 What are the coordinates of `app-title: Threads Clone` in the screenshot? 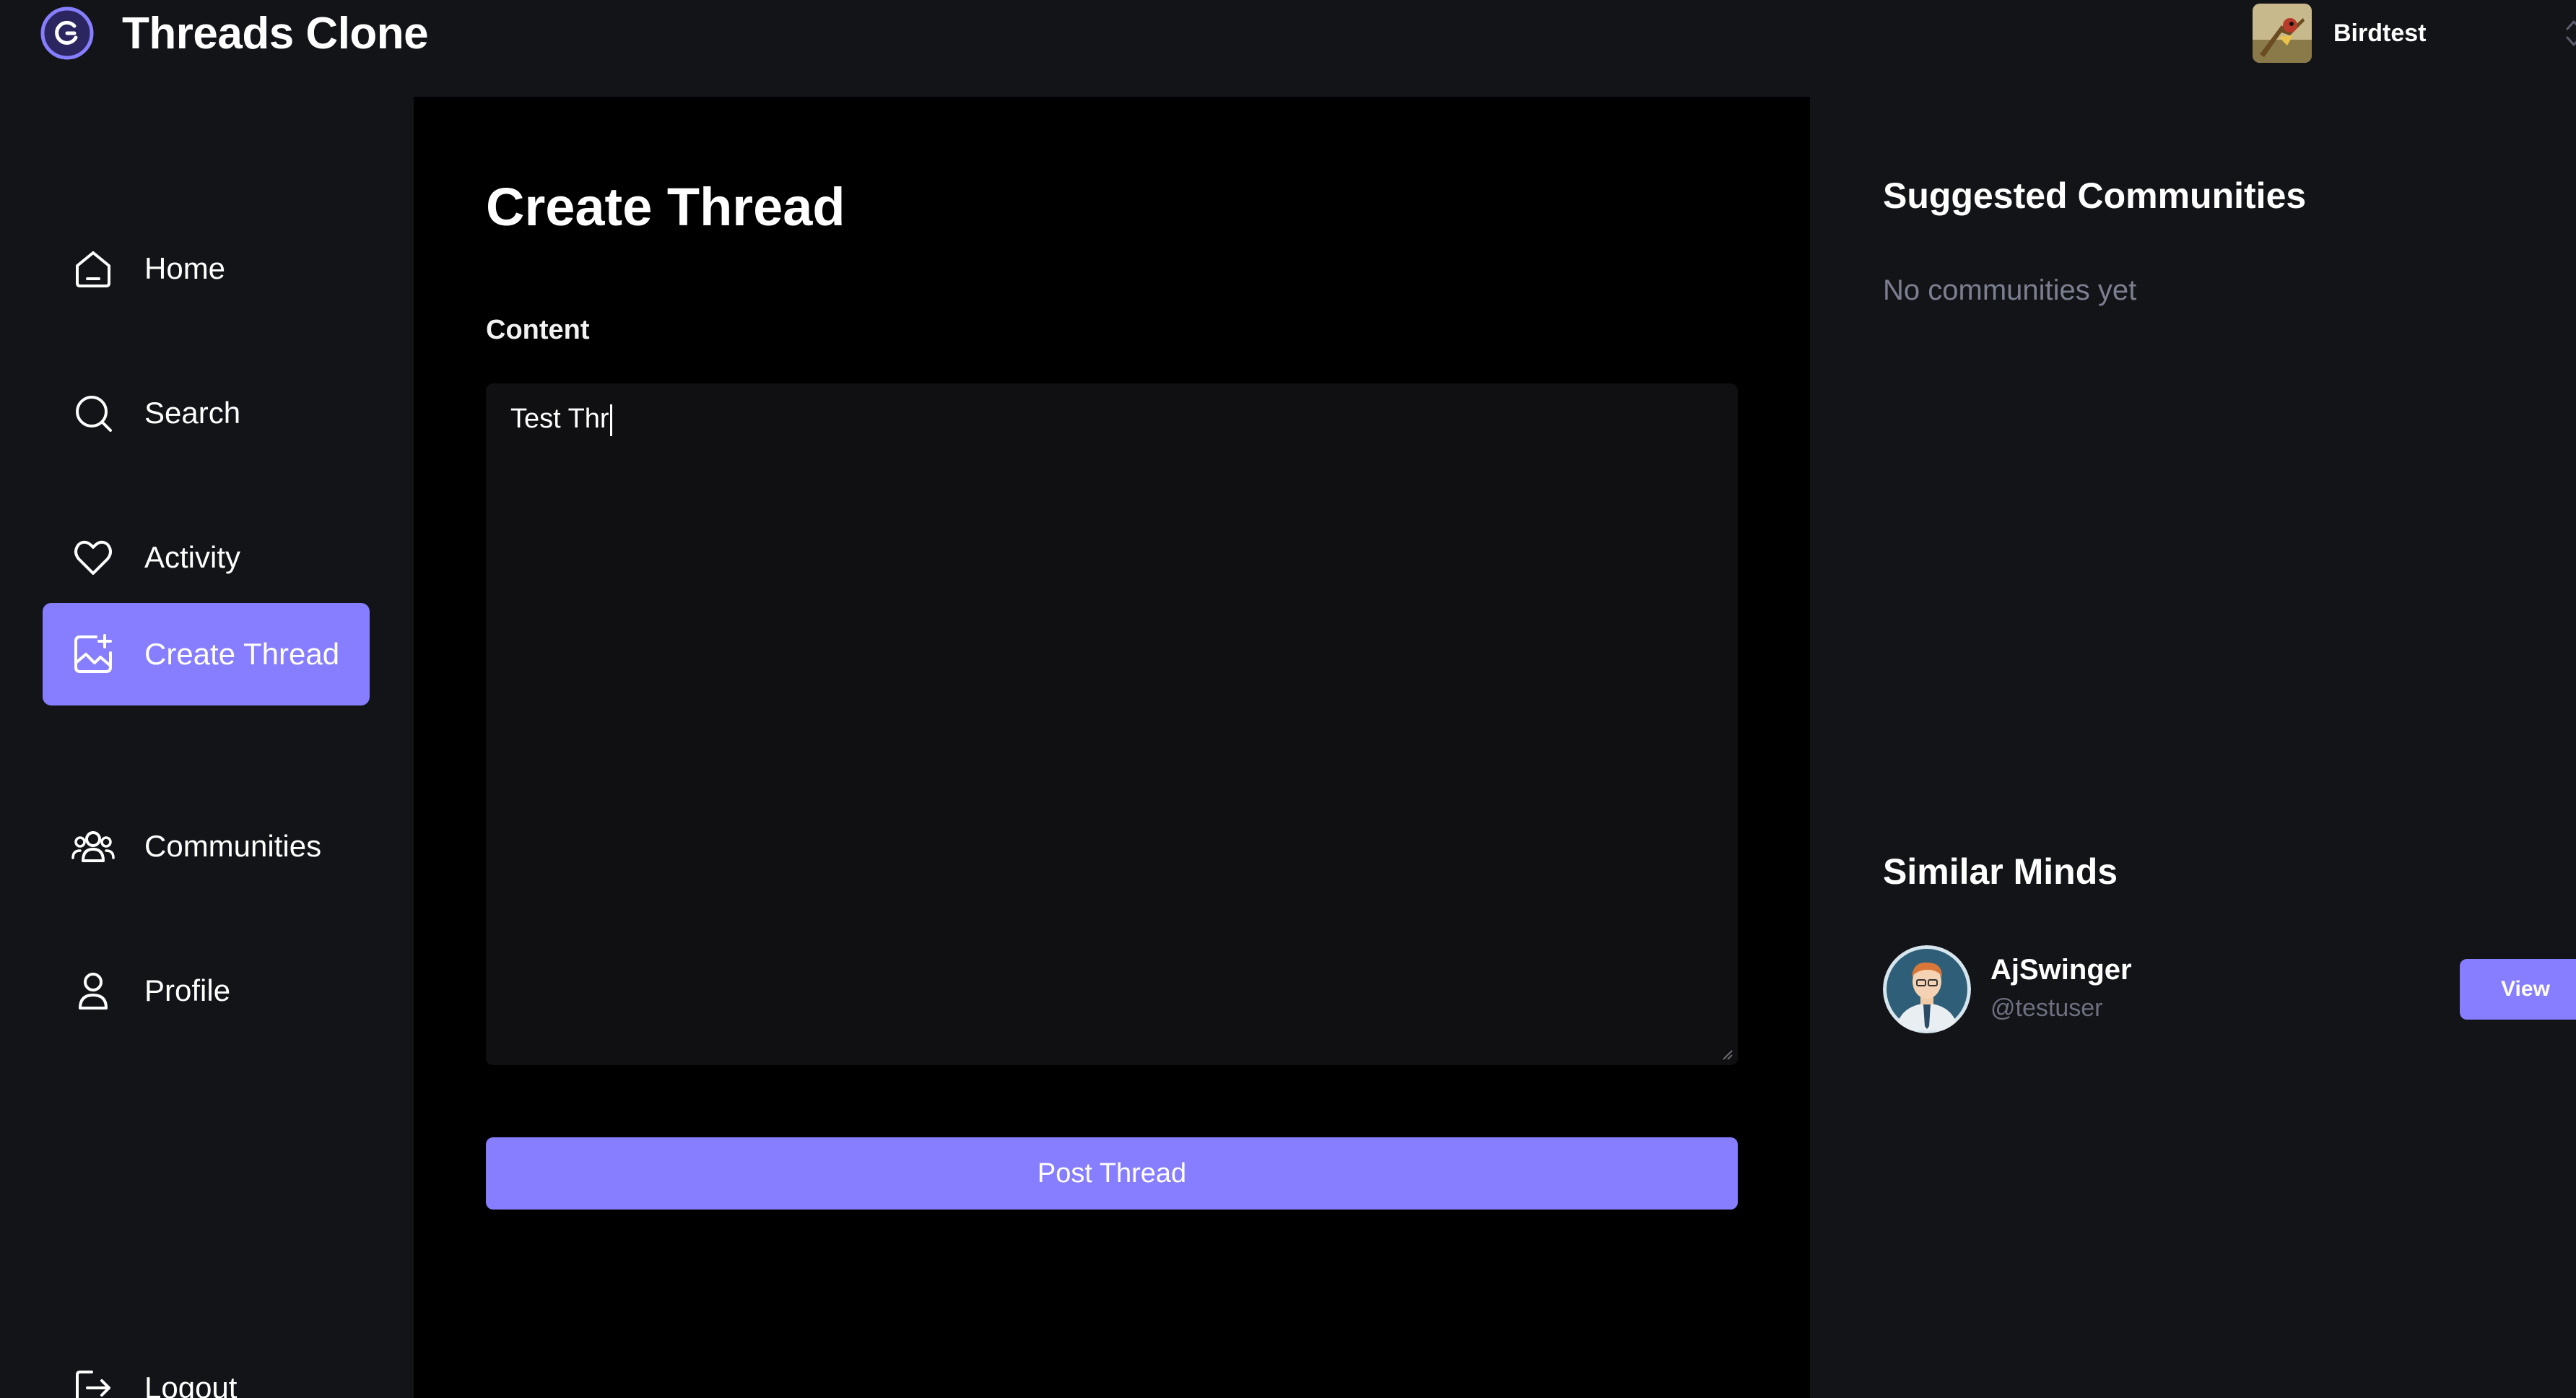 It's located at (275, 33).